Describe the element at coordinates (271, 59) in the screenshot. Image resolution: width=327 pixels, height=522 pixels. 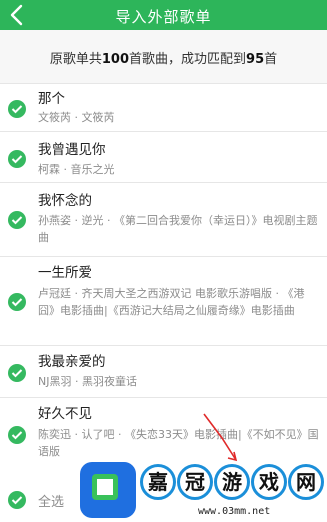
I see `summary-suffix: 首` at that location.